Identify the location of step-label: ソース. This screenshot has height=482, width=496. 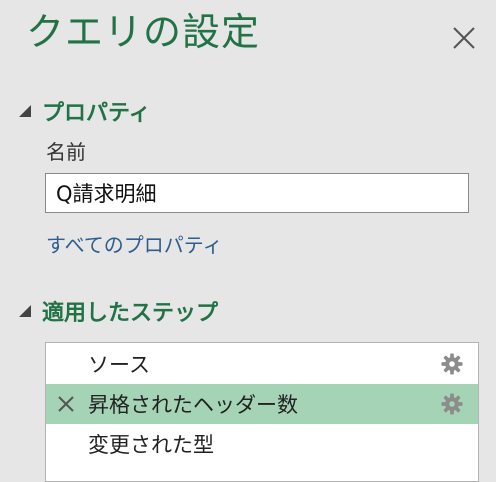
(119, 365).